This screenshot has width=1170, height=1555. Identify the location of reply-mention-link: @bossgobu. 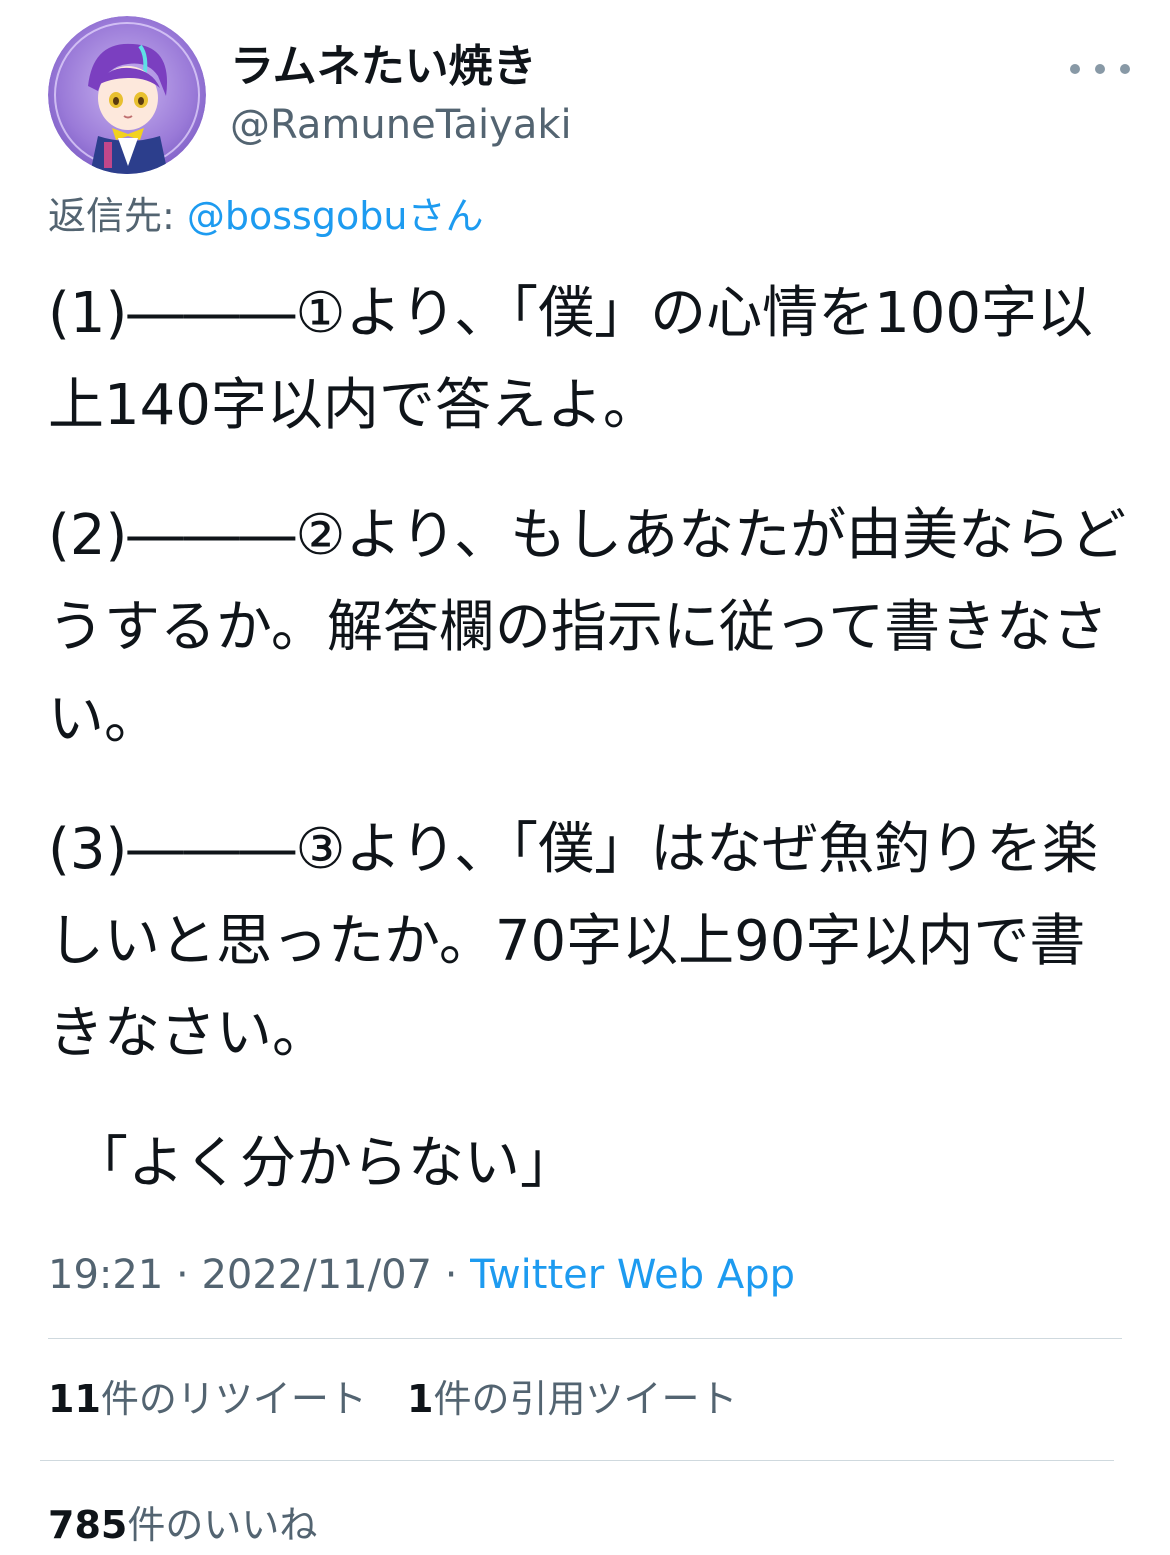
(297, 216).